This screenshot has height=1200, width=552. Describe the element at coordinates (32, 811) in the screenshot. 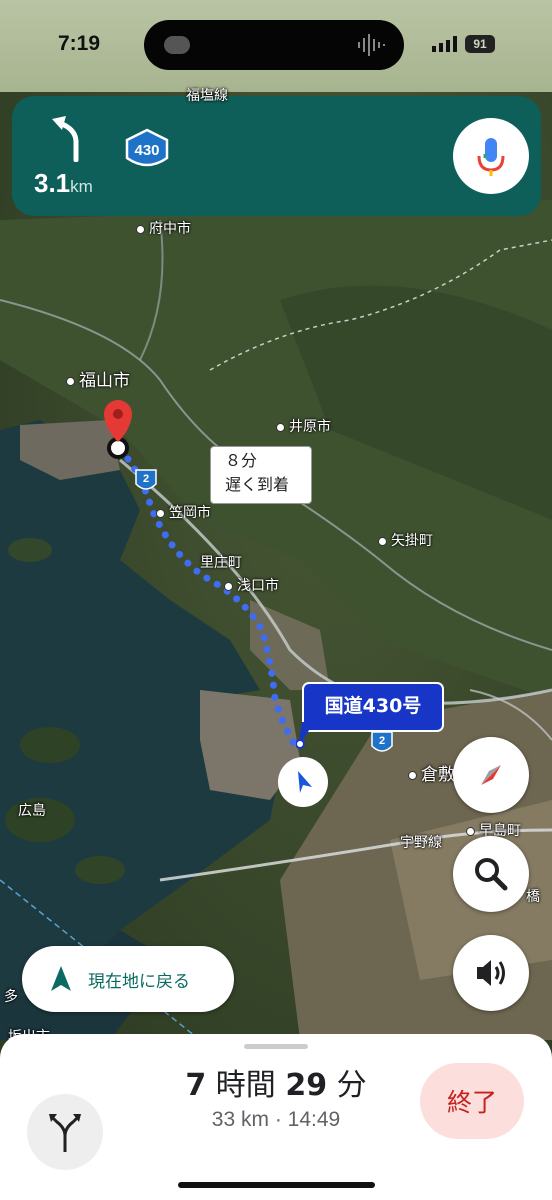

I see `map-label-hiroshima: 広島` at that location.